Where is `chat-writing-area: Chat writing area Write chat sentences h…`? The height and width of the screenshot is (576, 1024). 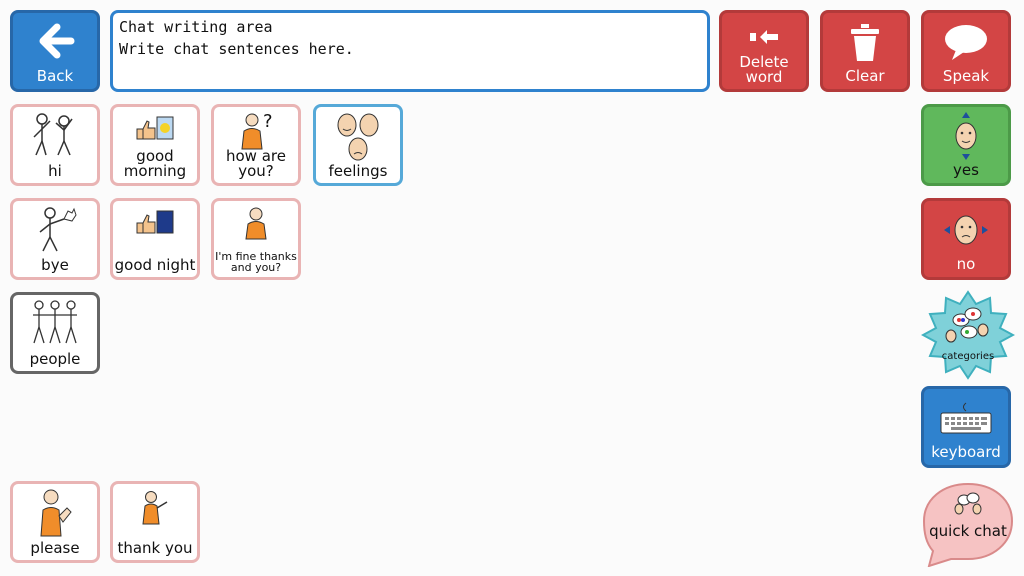 chat-writing-area: Chat writing area Write chat sentences h… is located at coordinates (410, 51).